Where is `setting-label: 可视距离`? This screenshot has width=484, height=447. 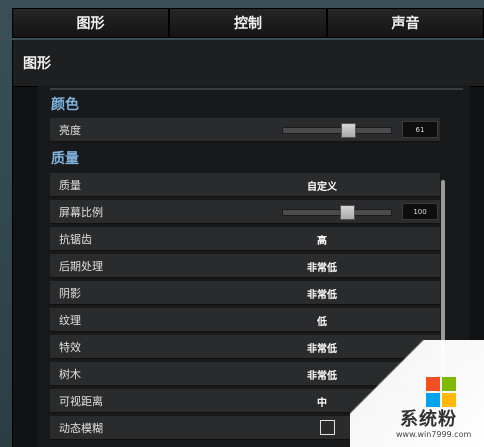
setting-label: 可视距离 is located at coordinates (81, 401).